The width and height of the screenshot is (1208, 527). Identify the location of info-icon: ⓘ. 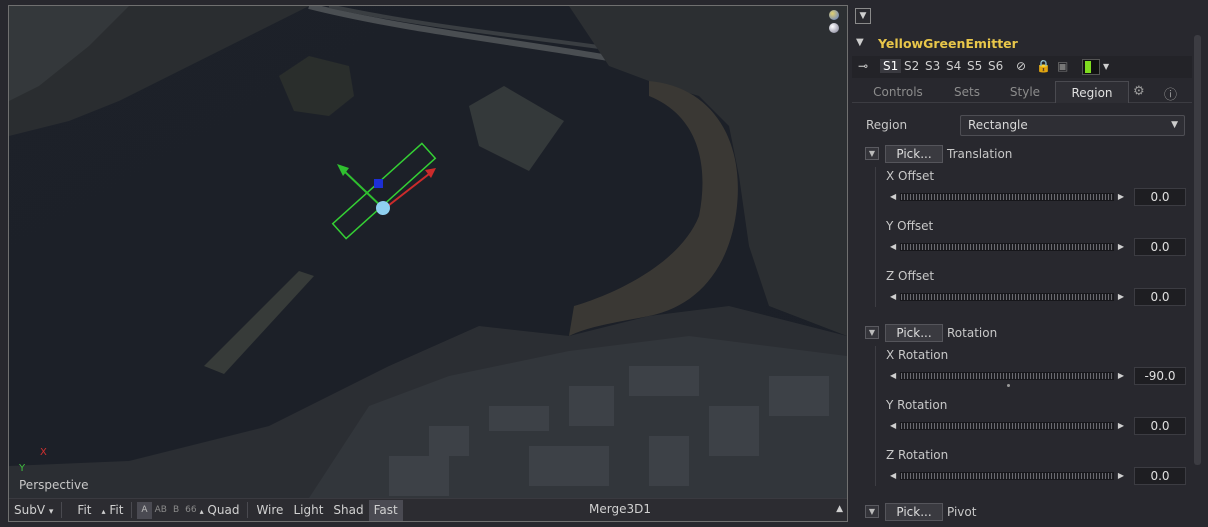
(1170, 93).